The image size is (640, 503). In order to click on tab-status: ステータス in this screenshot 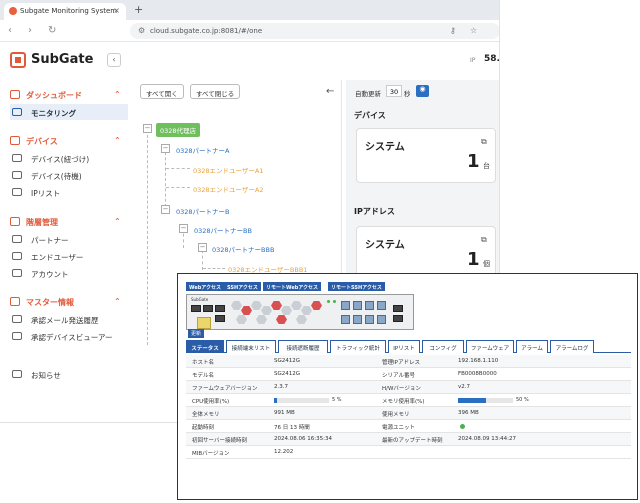, I will do `click(205, 346)`.